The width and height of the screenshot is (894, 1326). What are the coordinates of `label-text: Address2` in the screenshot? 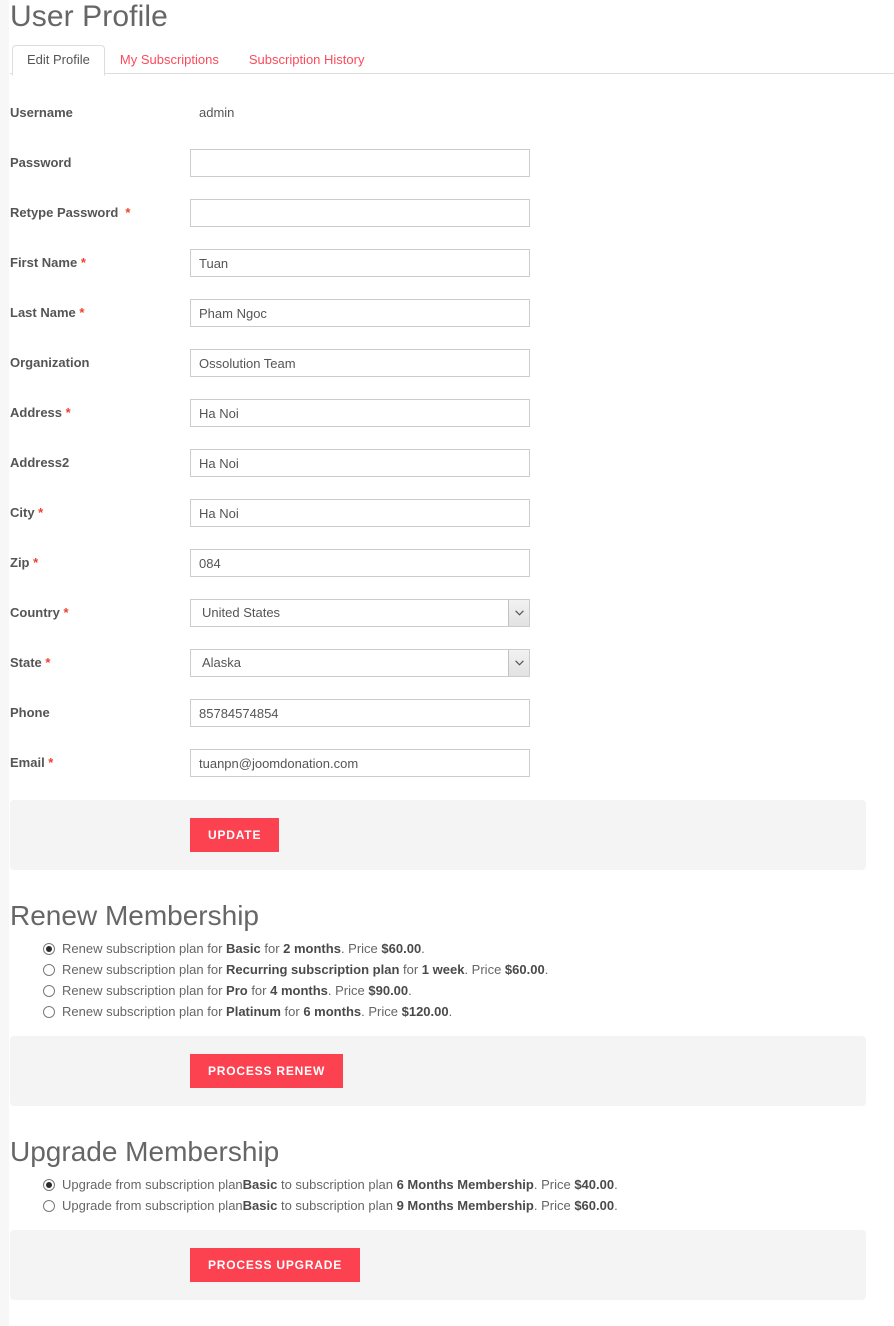 It's located at (40, 462).